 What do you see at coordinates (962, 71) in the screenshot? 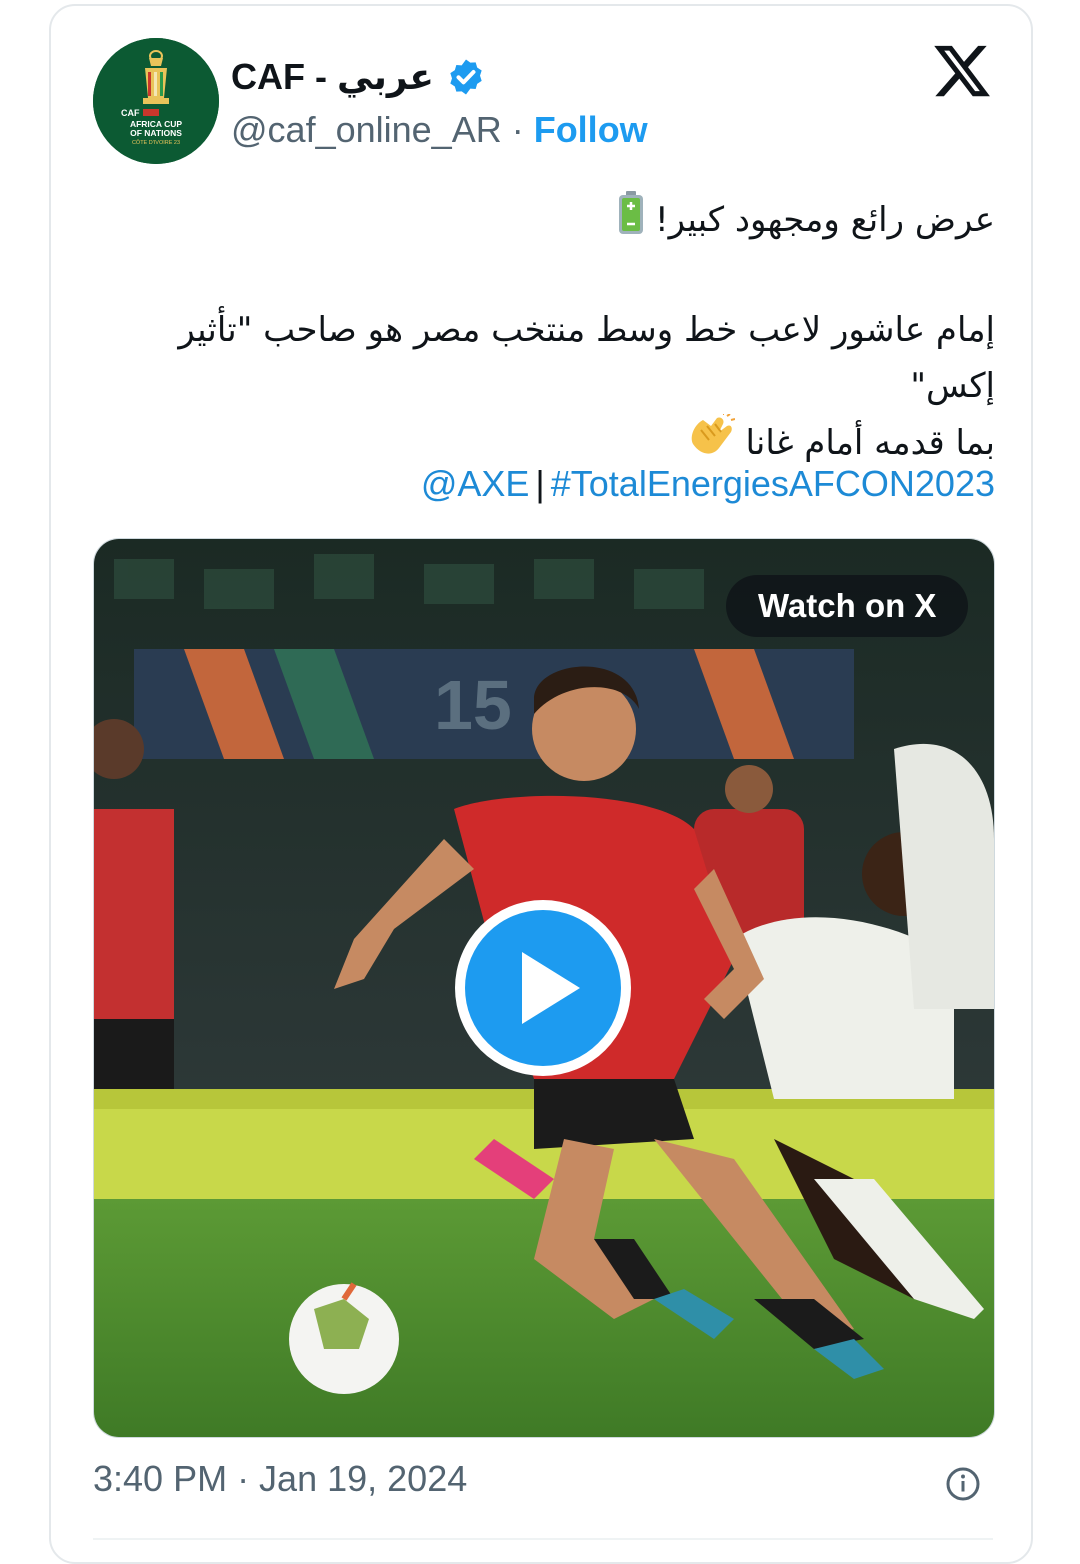
I see `x-logo-icon` at bounding box center [962, 71].